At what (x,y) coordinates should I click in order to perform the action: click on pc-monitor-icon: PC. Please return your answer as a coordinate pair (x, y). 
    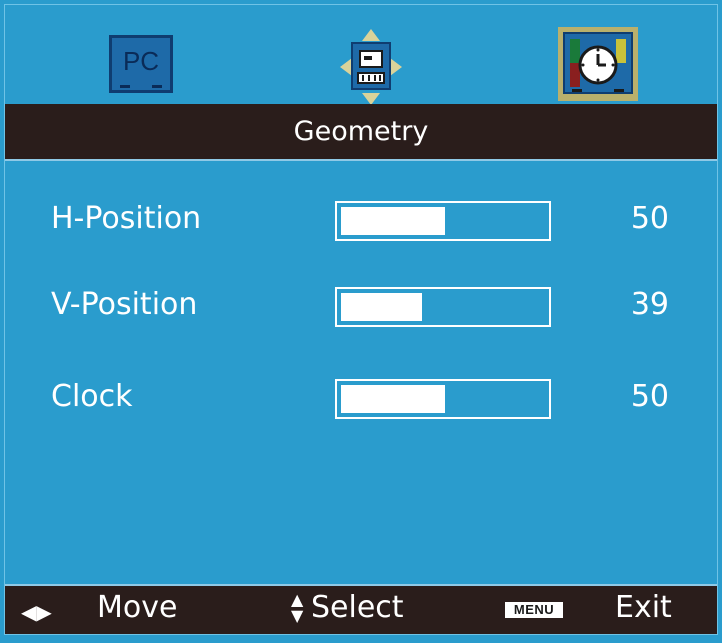
    Looking at the image, I should click on (141, 64).